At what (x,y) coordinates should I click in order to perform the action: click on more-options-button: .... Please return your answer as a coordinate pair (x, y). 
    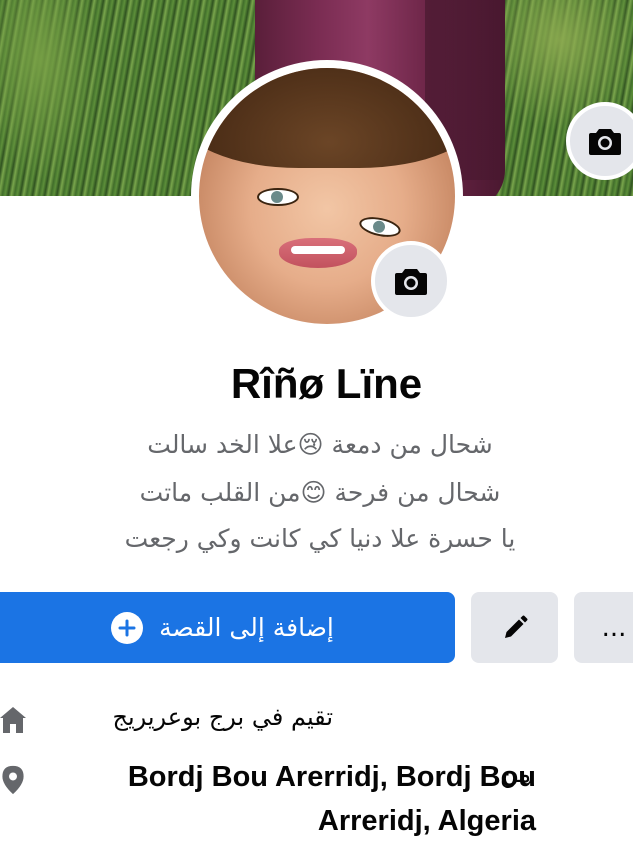
    Looking at the image, I should click on (603, 627).